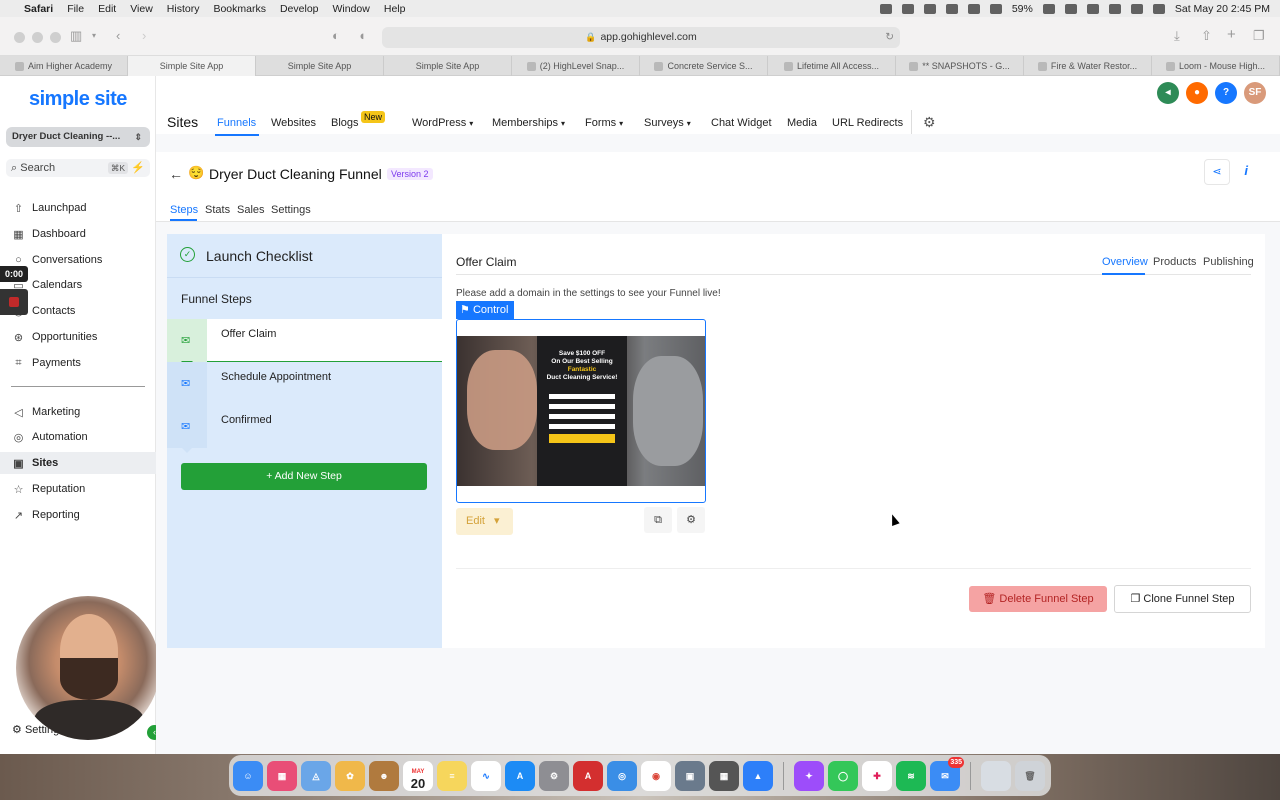 This screenshot has width=1280, height=800. What do you see at coordinates (947, 773) in the screenshot?
I see `mail-app-icon: ✉ 335` at bounding box center [947, 773].